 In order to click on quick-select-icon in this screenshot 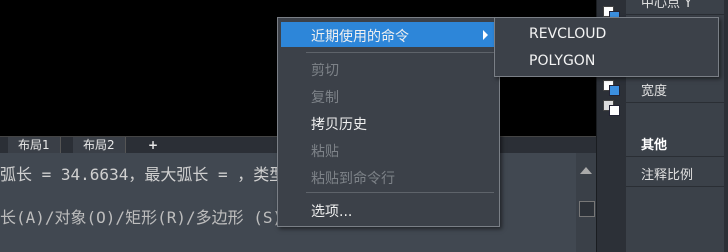, I will do `click(611, 87)`.